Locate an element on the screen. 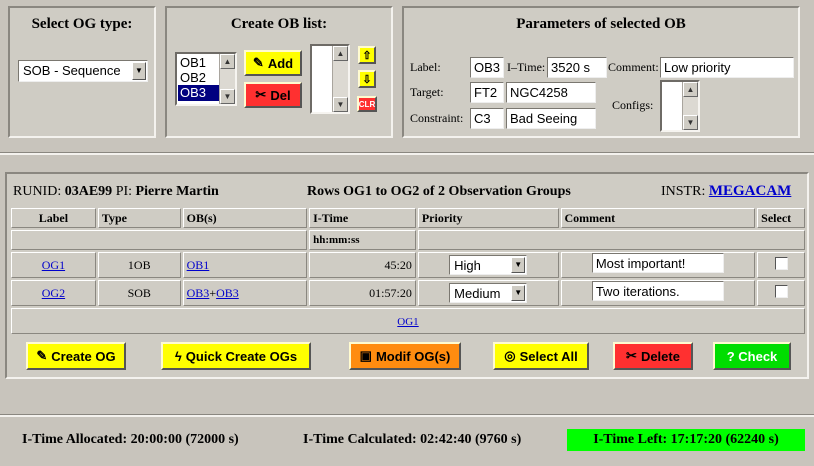 The width and height of the screenshot is (814, 466). move-up-button: ⇧ is located at coordinates (367, 55).